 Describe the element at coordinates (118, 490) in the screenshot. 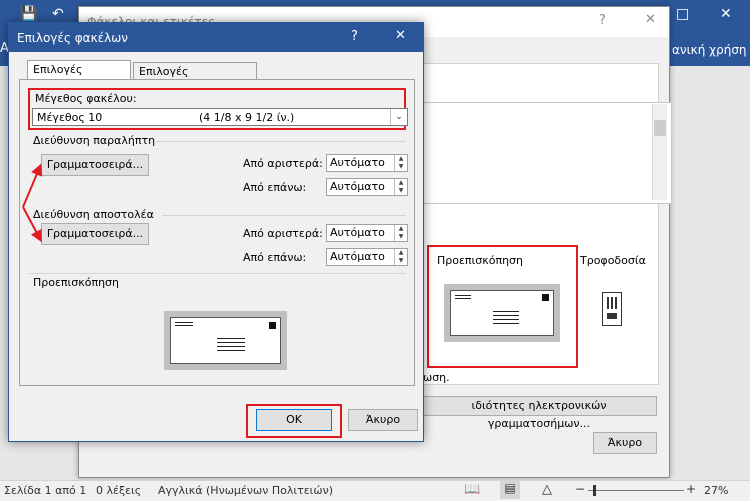

I see `status-words: 0 λέξεις` at that location.